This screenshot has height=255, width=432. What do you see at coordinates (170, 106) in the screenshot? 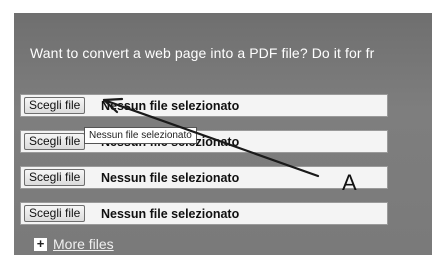
I see `file-status-1: Nessun file selezionato` at bounding box center [170, 106].